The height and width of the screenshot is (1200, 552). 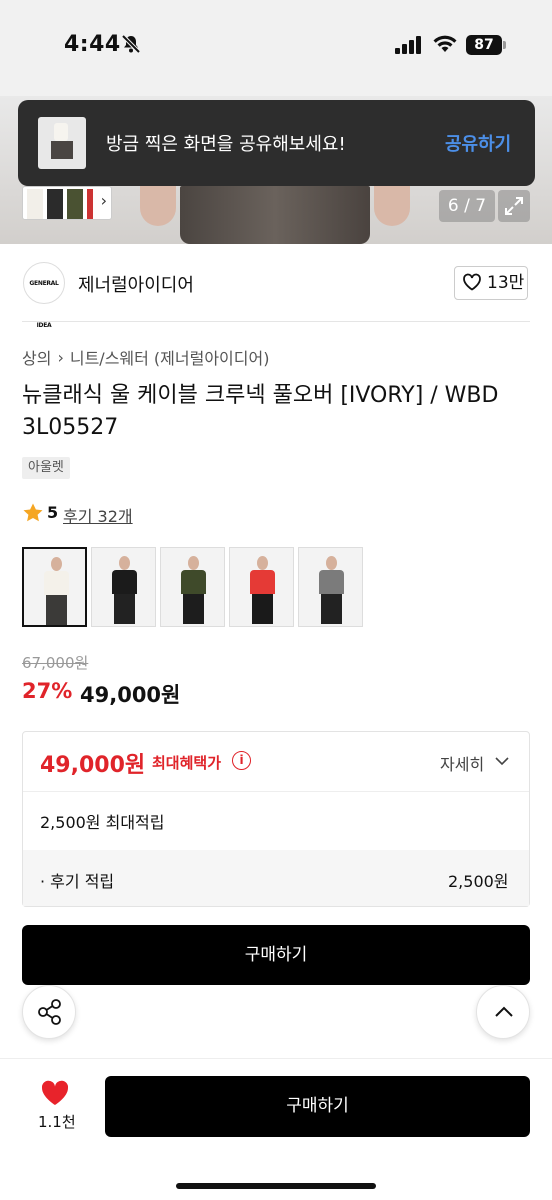 What do you see at coordinates (33, 515) in the screenshot?
I see `star-icon` at bounding box center [33, 515].